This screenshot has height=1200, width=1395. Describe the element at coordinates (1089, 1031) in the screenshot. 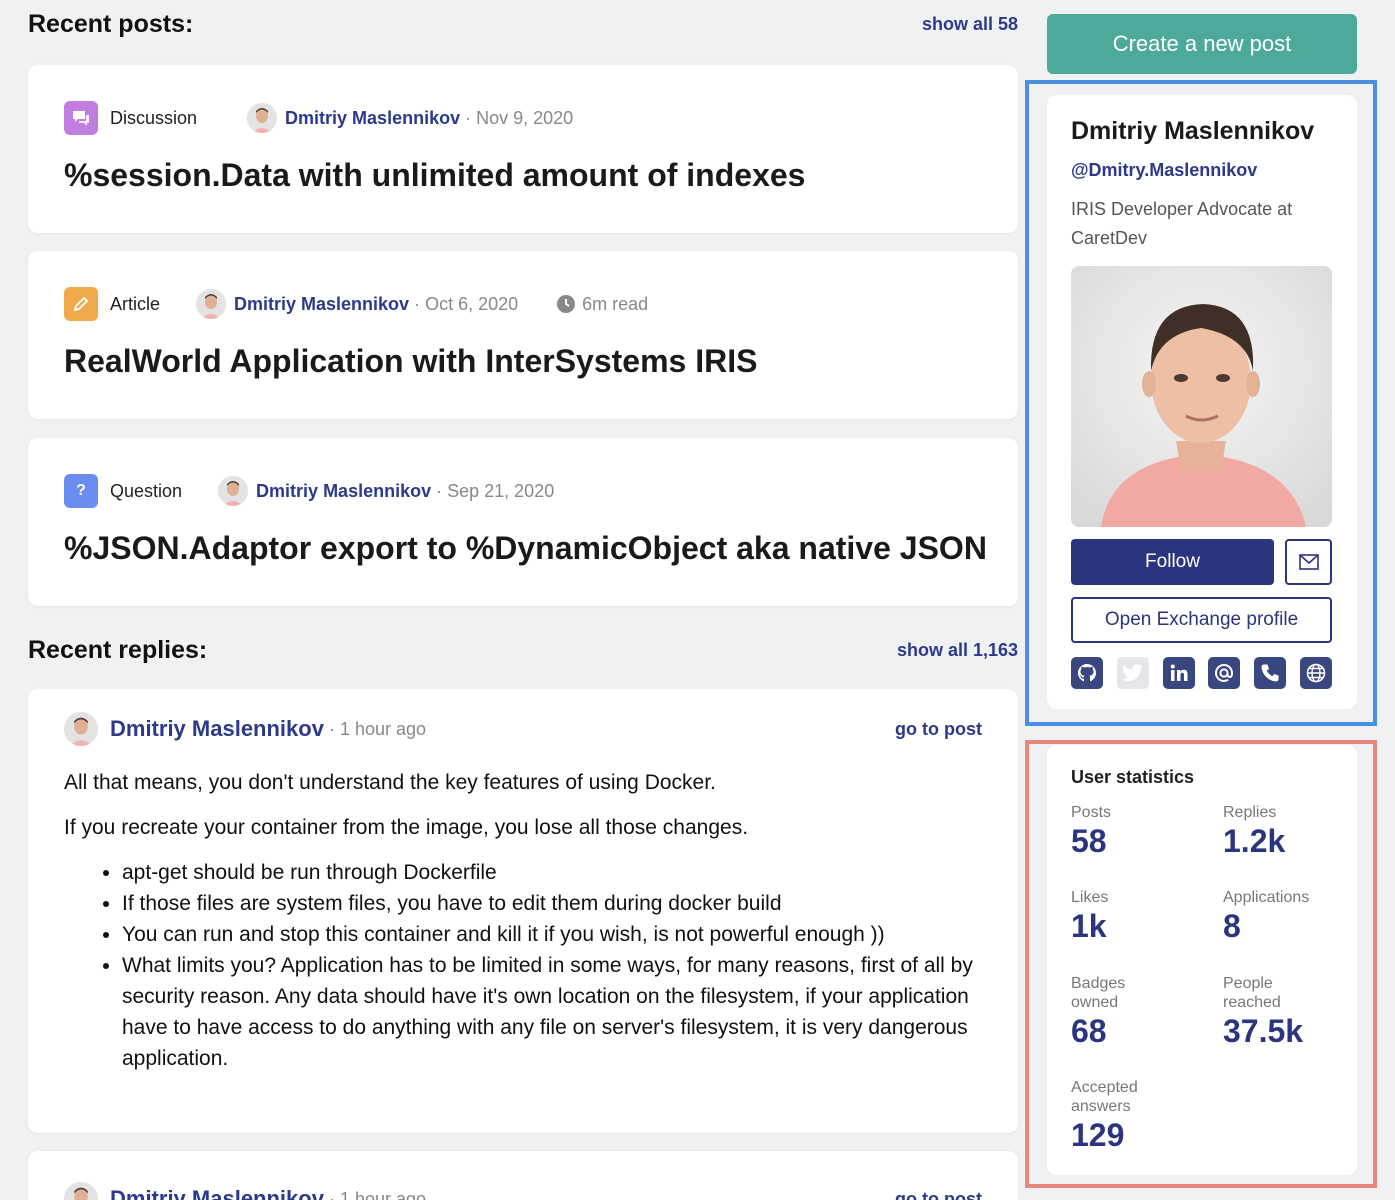

I see `stat-value: 68` at that location.